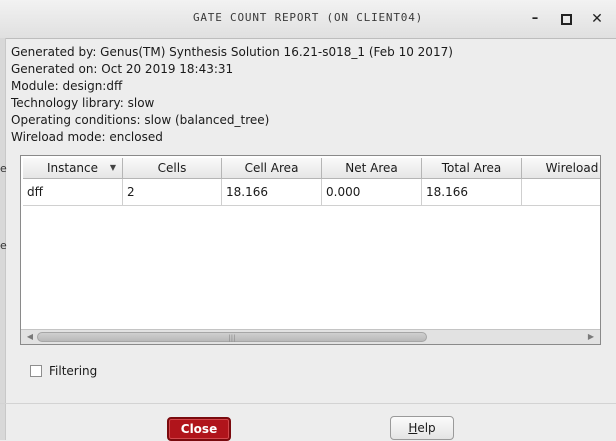 The height and width of the screenshot is (441, 616). What do you see at coordinates (199, 429) in the screenshot?
I see `close-button: Close` at bounding box center [199, 429].